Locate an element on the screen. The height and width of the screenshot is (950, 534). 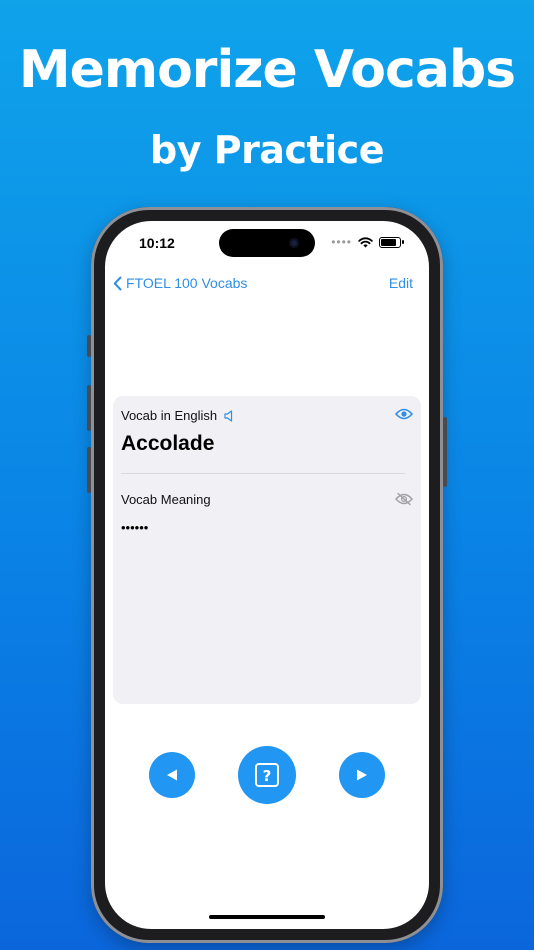
wifi-icon is located at coordinates (365, 241).